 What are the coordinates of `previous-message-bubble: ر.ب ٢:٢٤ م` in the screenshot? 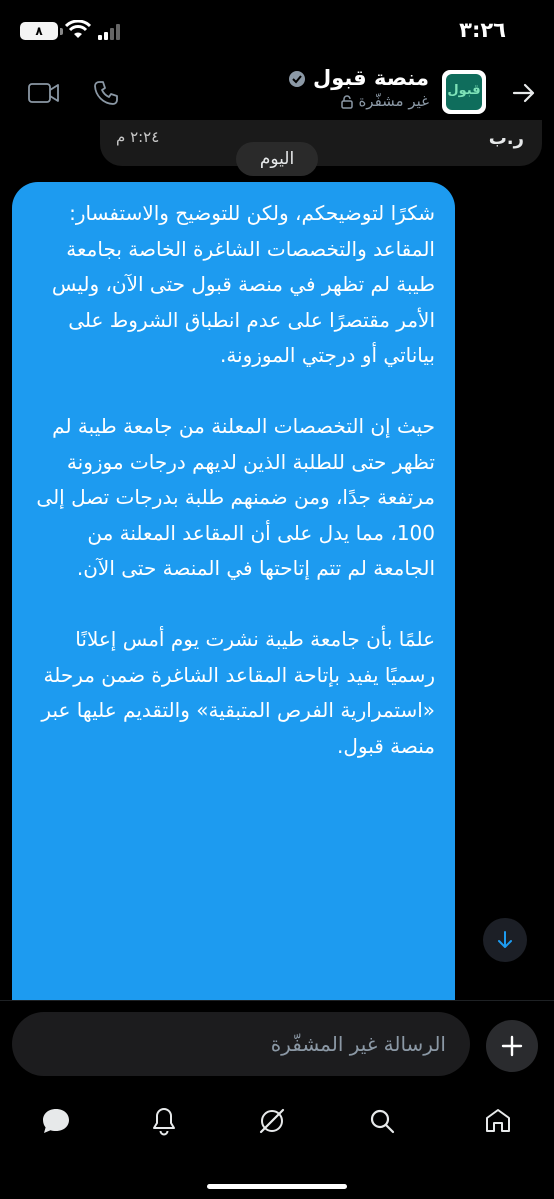 It's located at (321, 143).